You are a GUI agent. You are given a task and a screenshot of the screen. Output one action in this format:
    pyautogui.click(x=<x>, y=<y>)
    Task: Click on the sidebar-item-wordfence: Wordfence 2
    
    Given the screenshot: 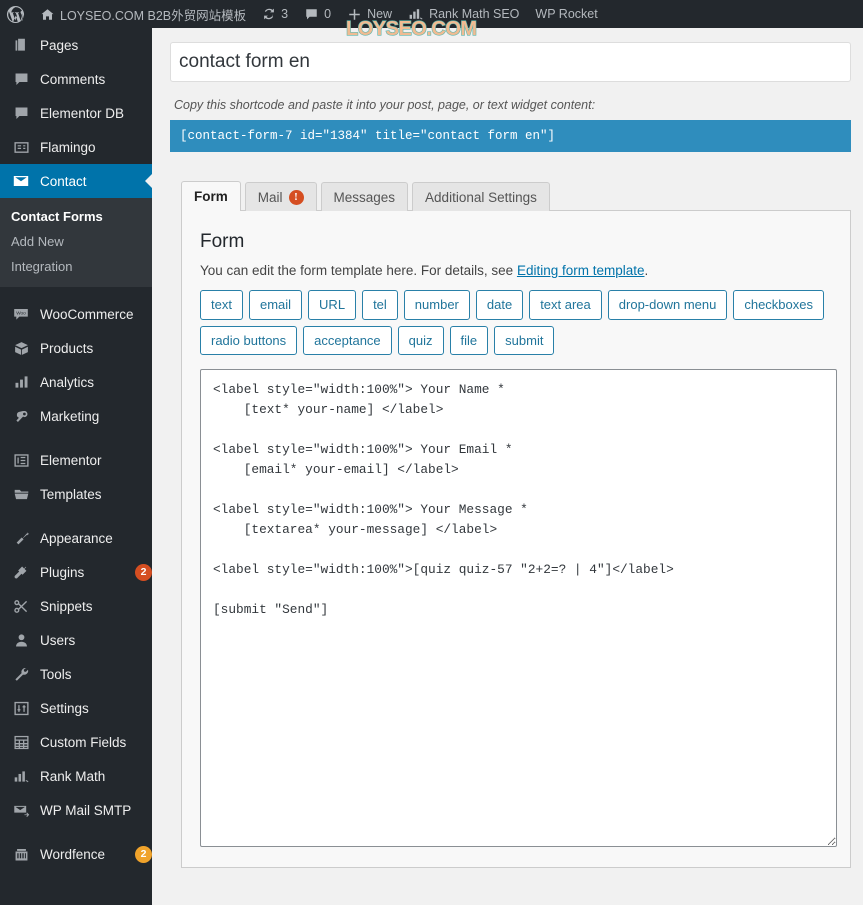 What is the action you would take?
    pyautogui.click(x=76, y=854)
    